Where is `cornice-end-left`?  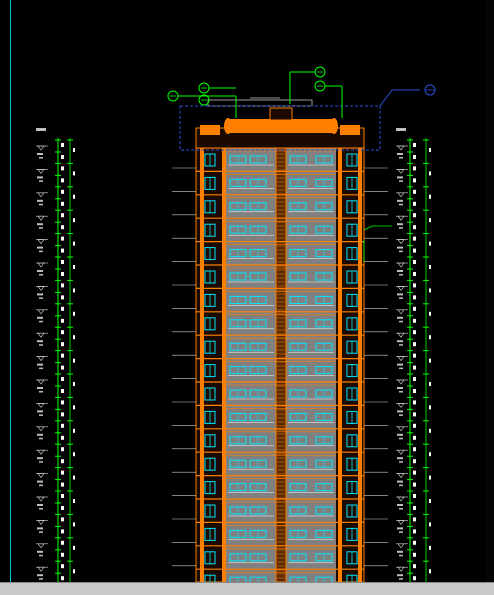
cornice-end-left is located at coordinates (228, 126).